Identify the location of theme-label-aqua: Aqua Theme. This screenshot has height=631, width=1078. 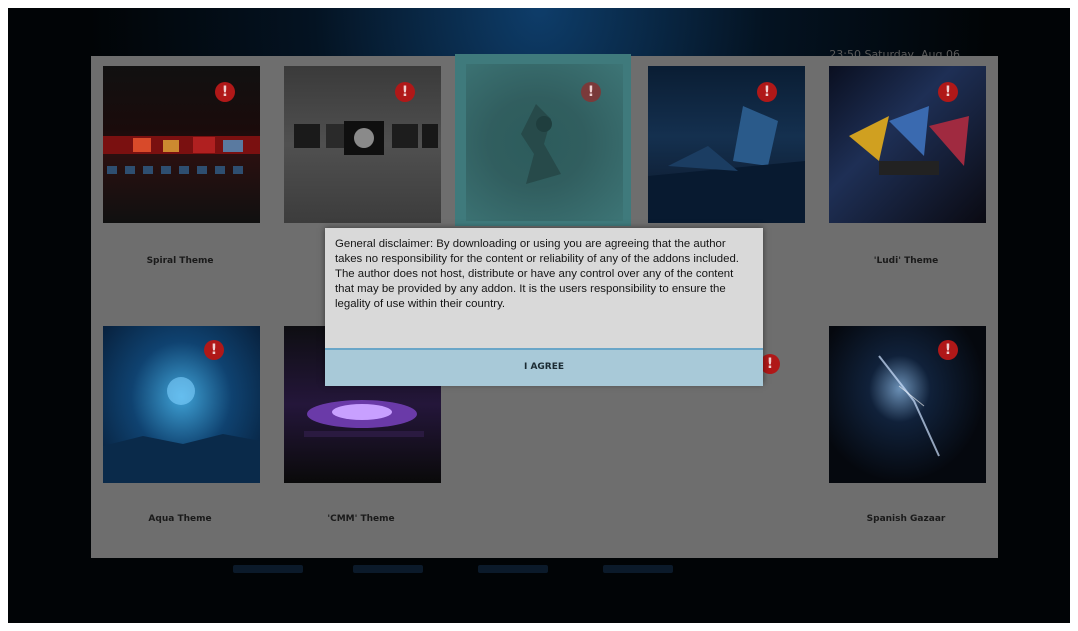
(180, 519).